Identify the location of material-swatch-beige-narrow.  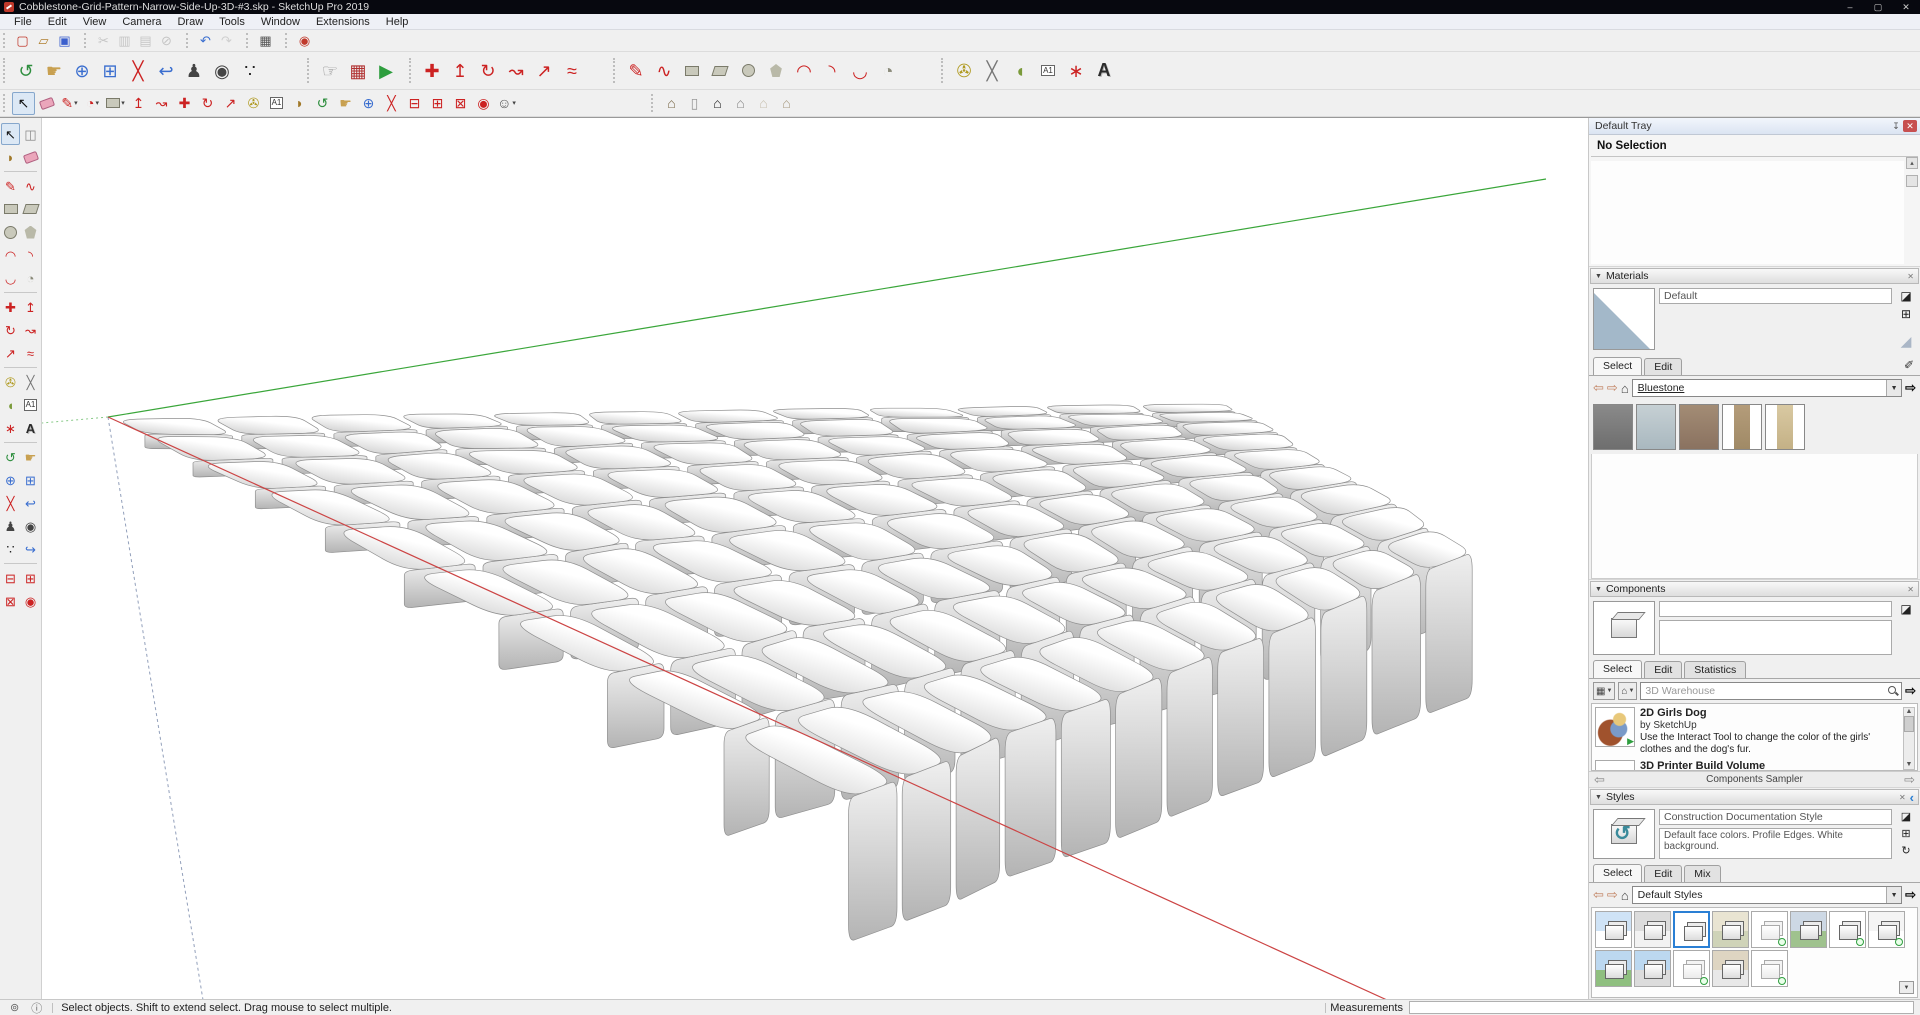
(1785, 427).